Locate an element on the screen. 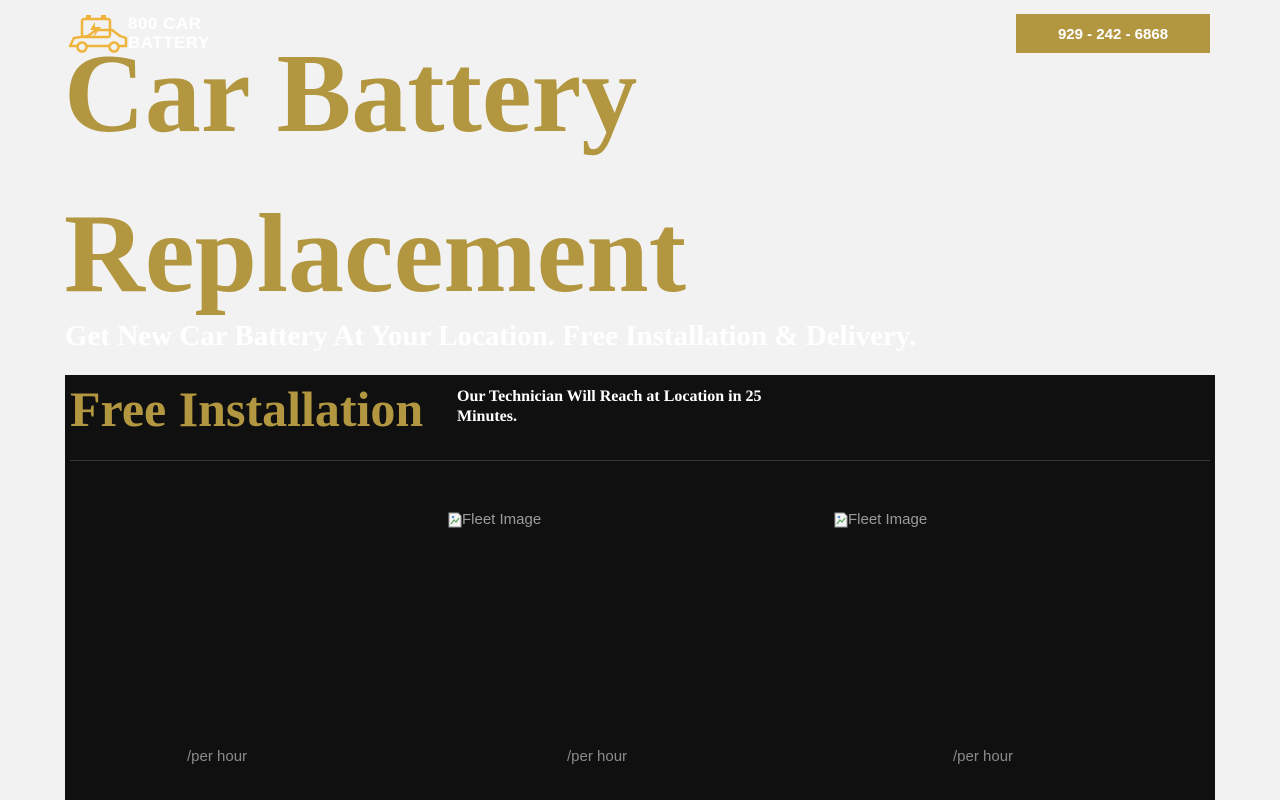 The width and height of the screenshot is (1280, 800). phone-call-button: 929 - 242 - 6868 is located at coordinates (1113, 33).